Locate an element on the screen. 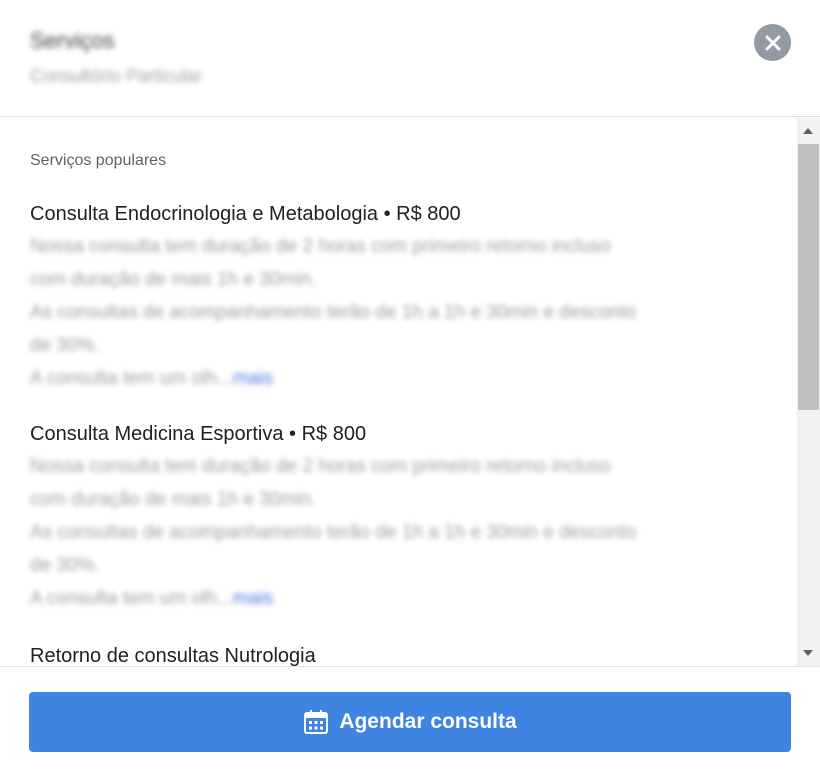 The width and height of the screenshot is (820, 770). section-label: Serviços populares is located at coordinates (98, 160).